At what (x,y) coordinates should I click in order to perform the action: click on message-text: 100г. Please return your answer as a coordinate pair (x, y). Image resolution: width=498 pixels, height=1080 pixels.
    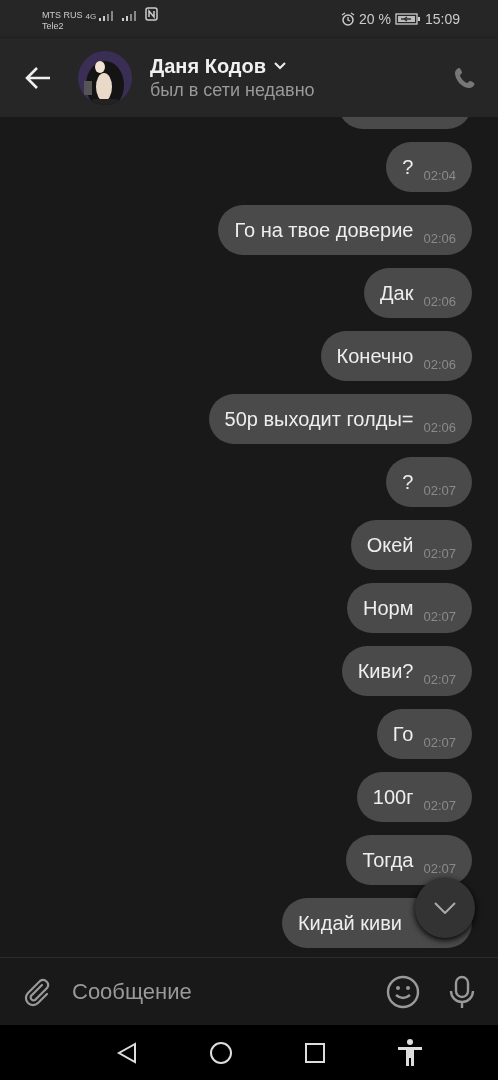
    Looking at the image, I should click on (393, 797).